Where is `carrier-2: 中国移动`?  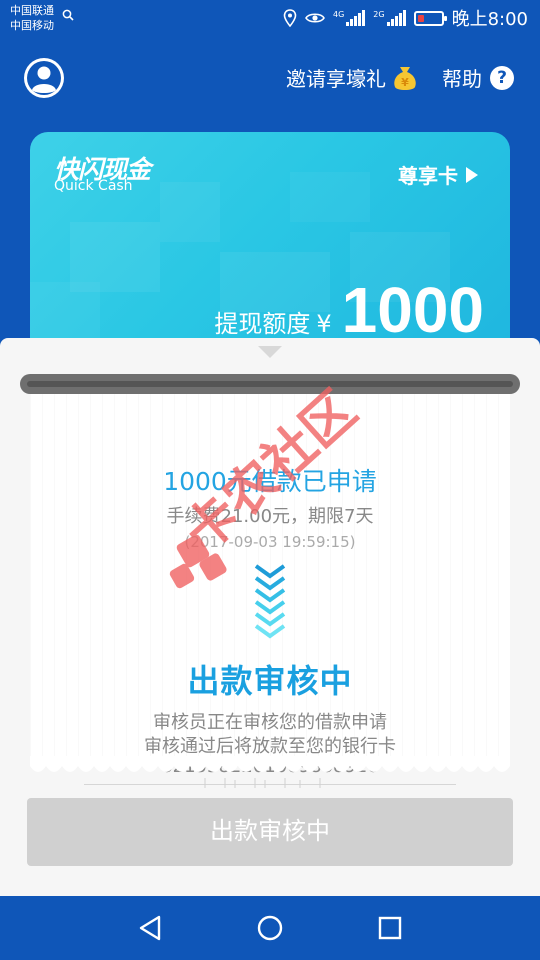
carrier-2: 中国移动 is located at coordinates (32, 25).